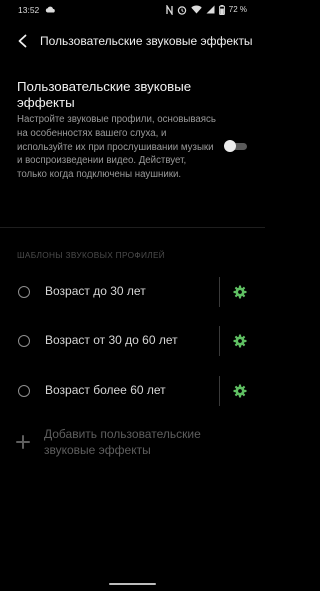 The image size is (320, 591). What do you see at coordinates (95, 291) in the screenshot?
I see `profile-label: Возраст до 30 лет` at bounding box center [95, 291].